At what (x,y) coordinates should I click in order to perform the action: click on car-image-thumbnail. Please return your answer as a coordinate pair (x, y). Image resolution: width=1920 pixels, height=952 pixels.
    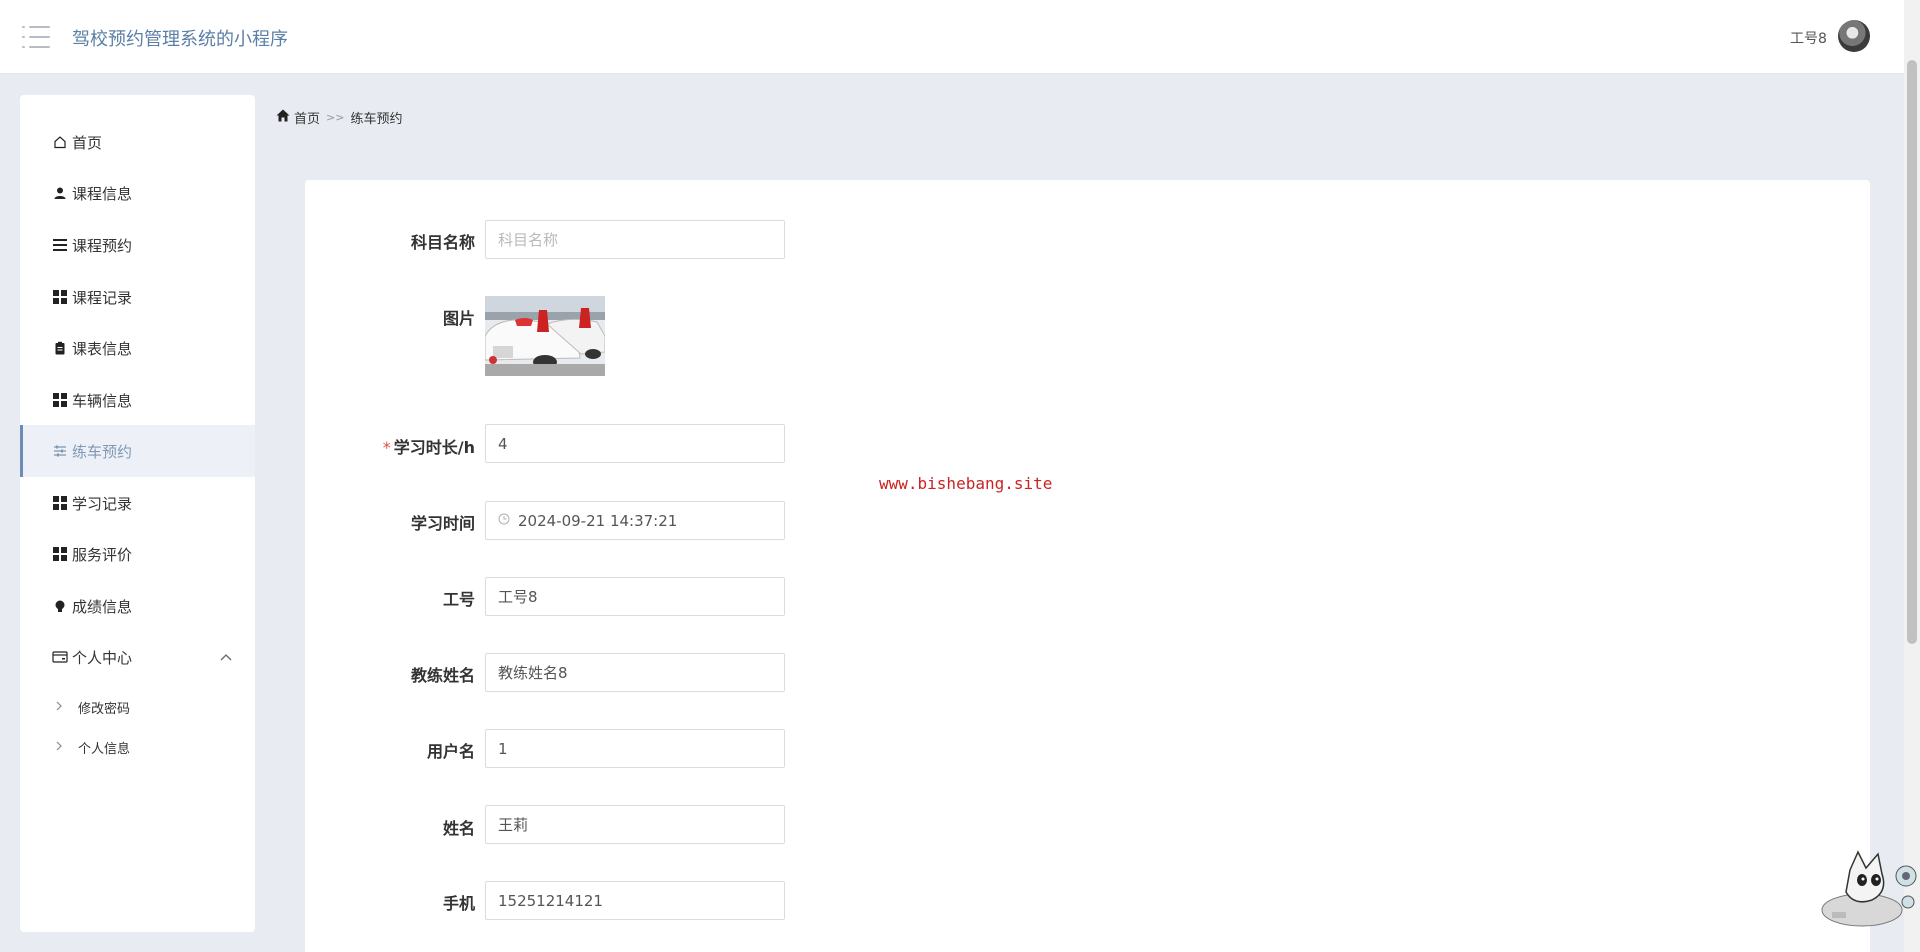
    Looking at the image, I should click on (545, 336).